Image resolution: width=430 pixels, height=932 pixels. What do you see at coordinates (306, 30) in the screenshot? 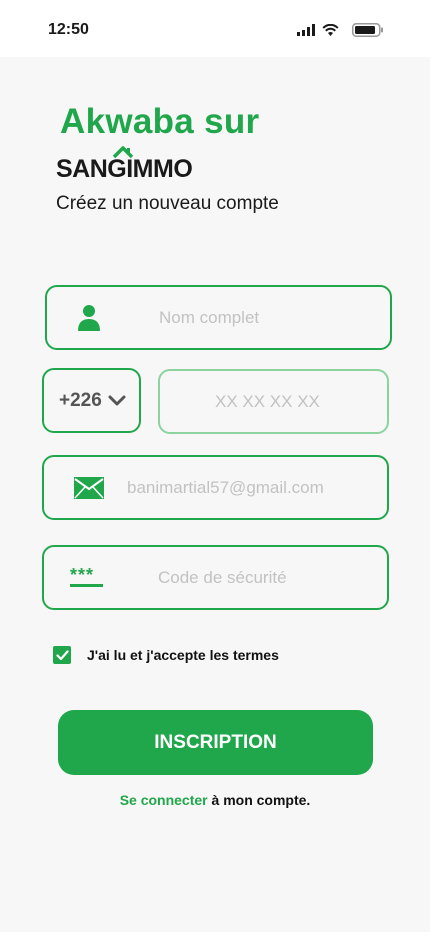
I see `signal-icon` at bounding box center [306, 30].